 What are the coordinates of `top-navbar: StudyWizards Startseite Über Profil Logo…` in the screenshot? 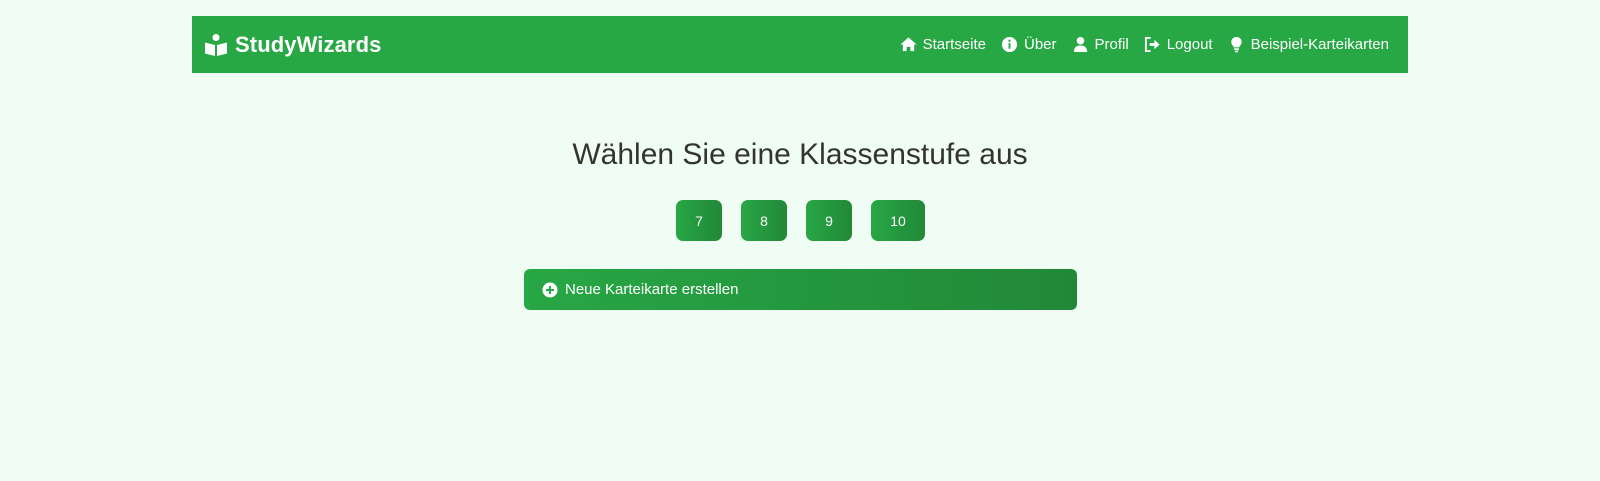 It's located at (800, 44).